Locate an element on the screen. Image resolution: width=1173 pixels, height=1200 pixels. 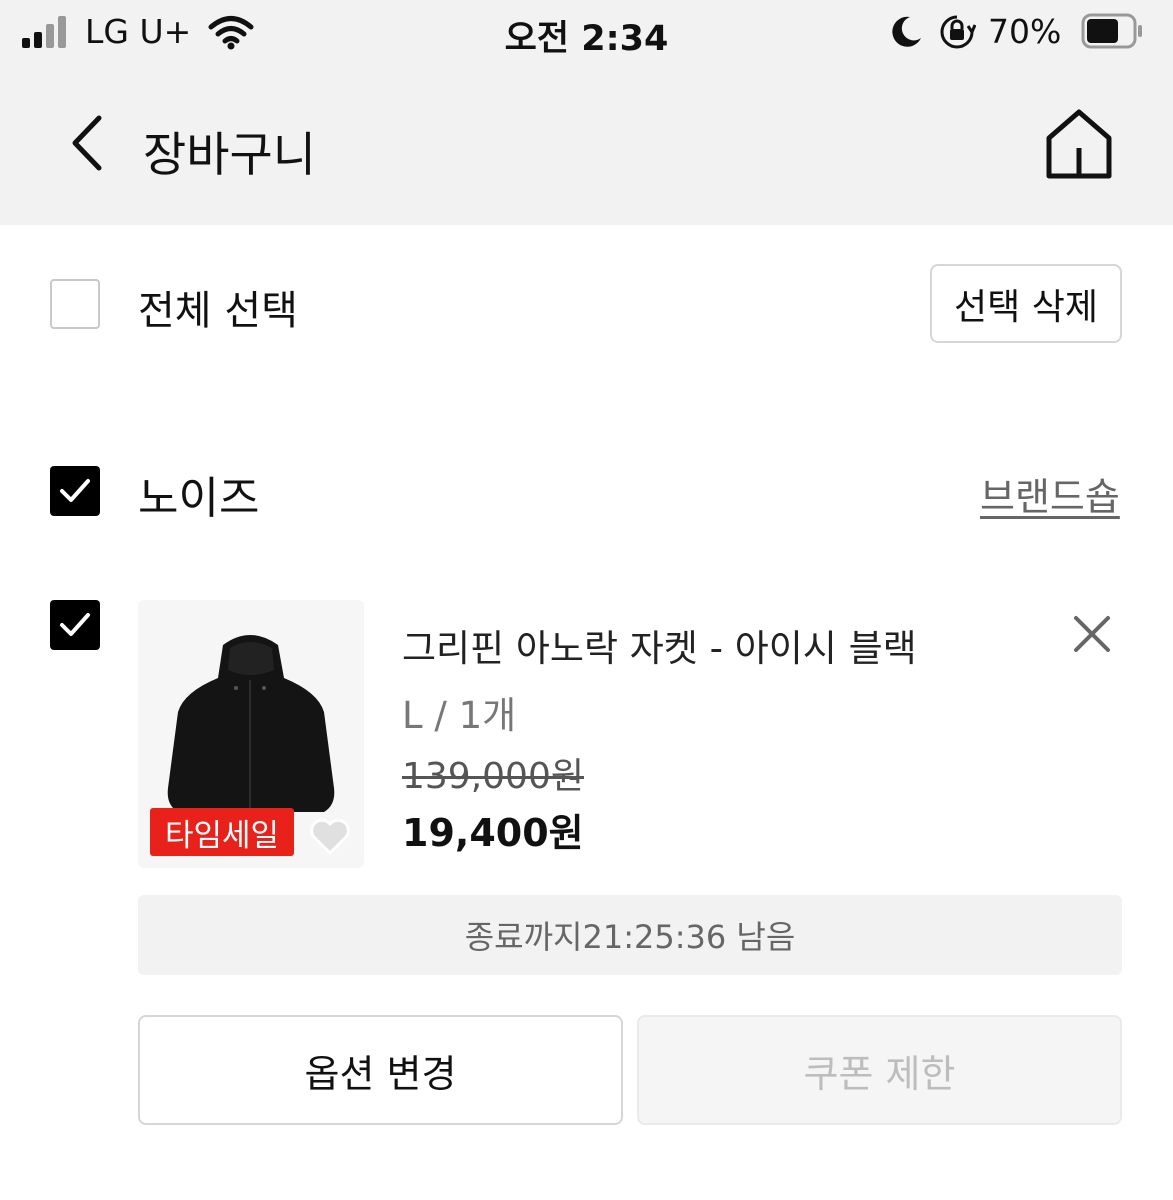
item-checkbox is located at coordinates (75, 625).